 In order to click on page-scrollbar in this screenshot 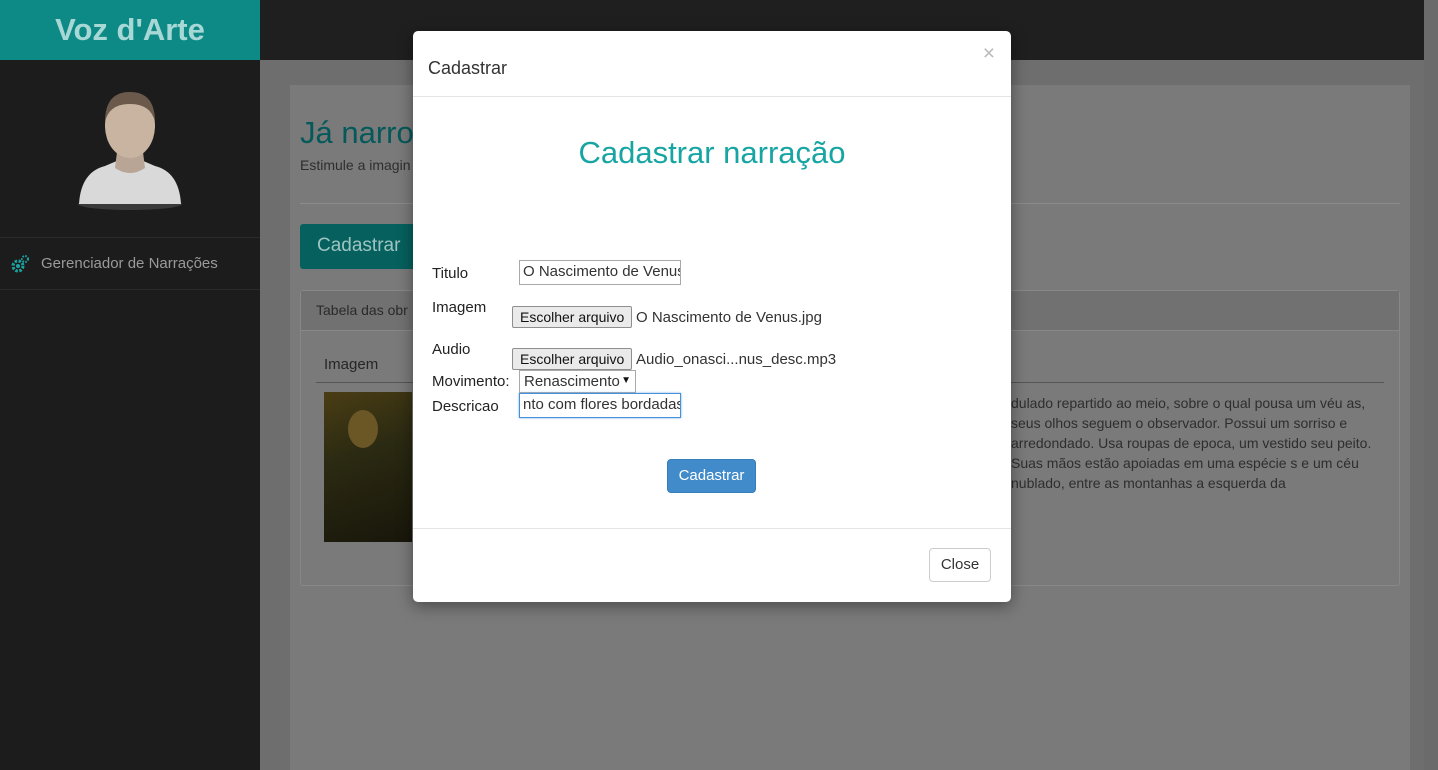, I will do `click(1431, 385)`.